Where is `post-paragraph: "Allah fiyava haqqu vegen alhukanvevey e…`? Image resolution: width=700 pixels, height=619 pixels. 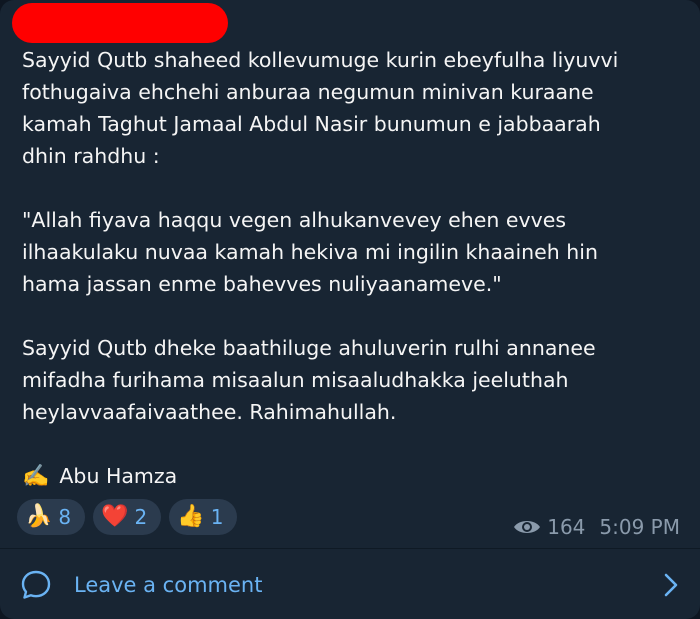
post-paragraph: "Allah fiyava haqqu vegen alhukanvevey e… is located at coordinates (310, 252).